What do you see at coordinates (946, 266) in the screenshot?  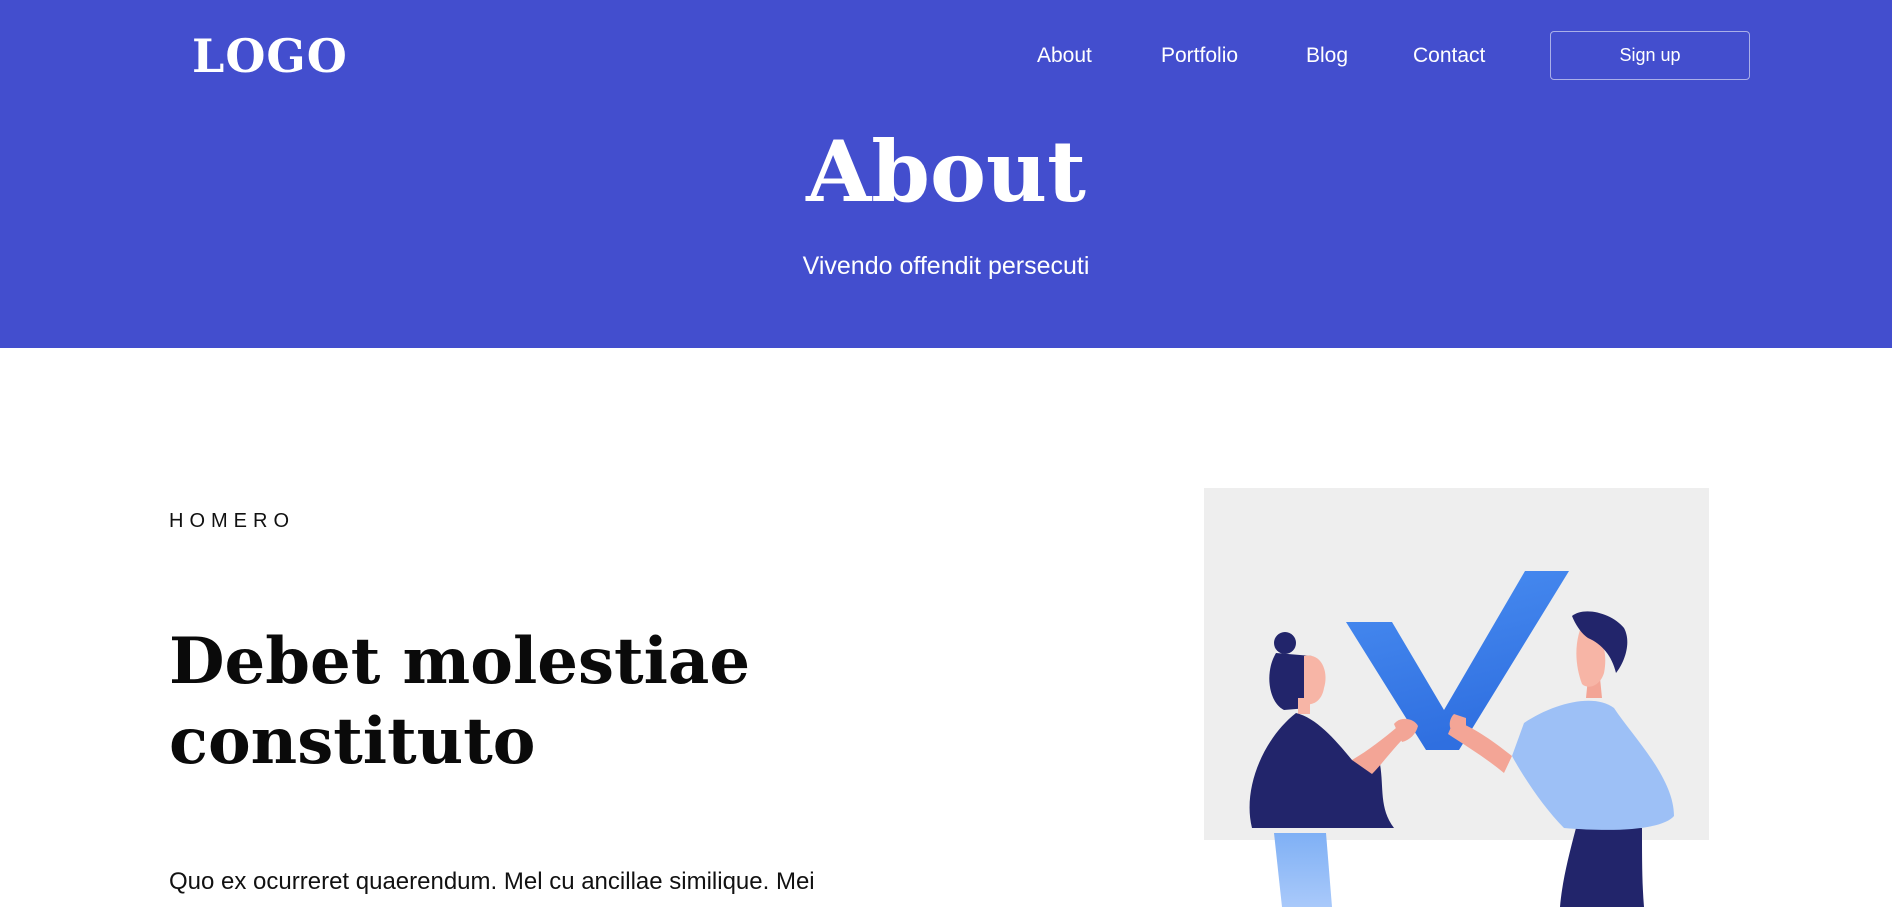 I see `page-subtitle: Vivendo offendit persecuti` at bounding box center [946, 266].